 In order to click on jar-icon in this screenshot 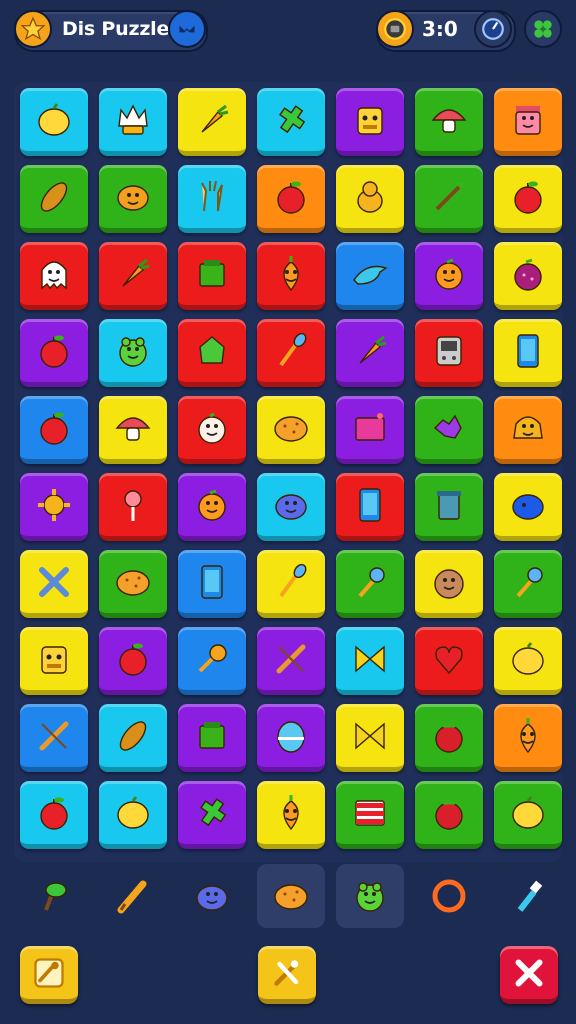, I will do `click(528, 120)`.